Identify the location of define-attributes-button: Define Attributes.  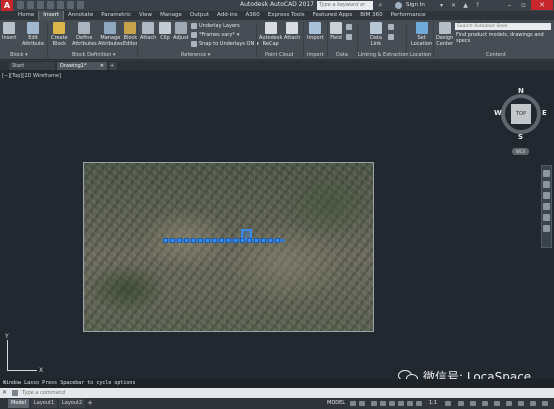
(84, 34).